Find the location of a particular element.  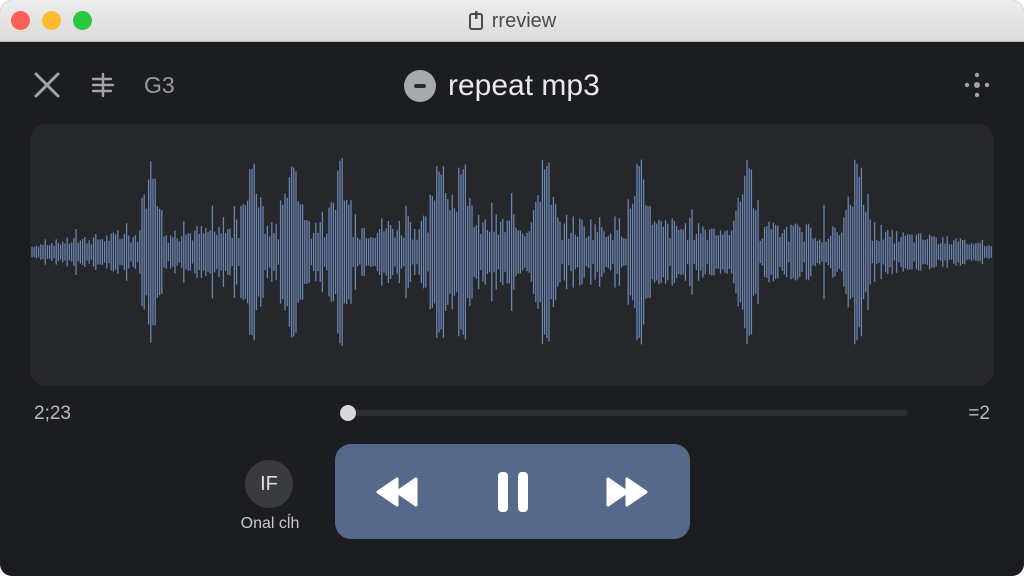

window-title-group: rreview is located at coordinates (512, 21).